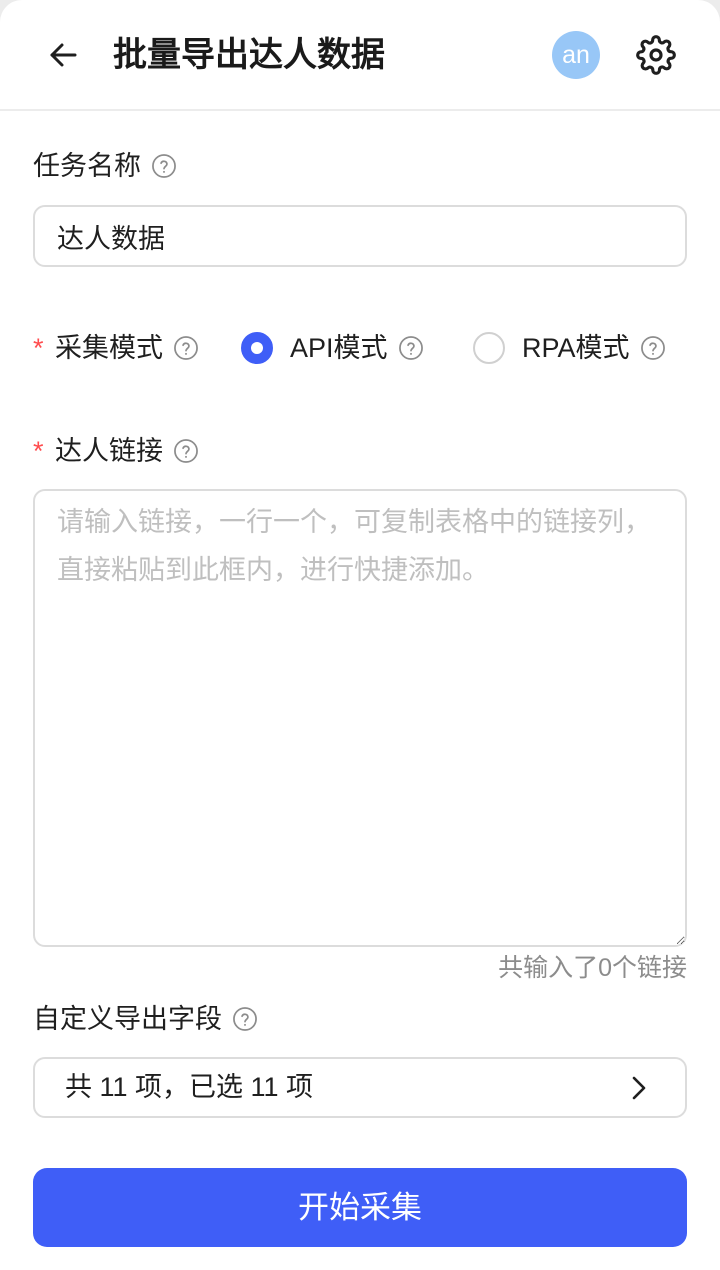 The height and width of the screenshot is (1270, 720). I want to click on export-fields-label: 自定义导出字段, so click(127, 1019).